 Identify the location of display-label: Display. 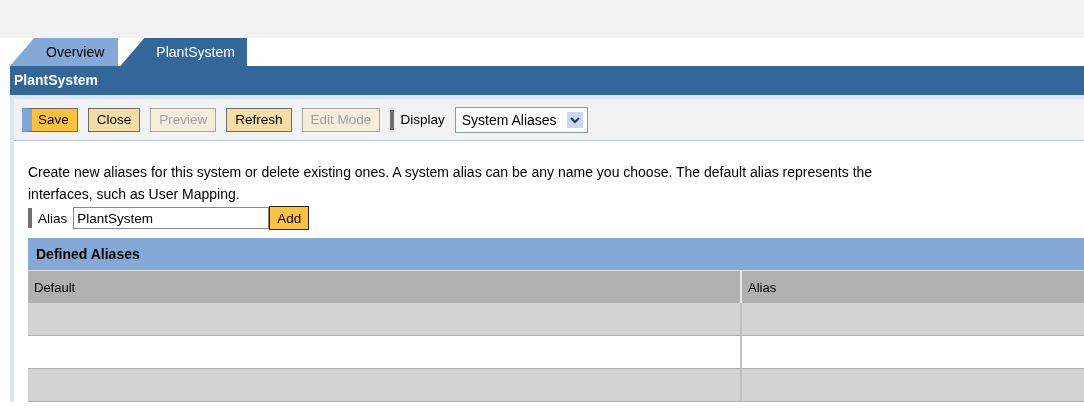
(422, 119).